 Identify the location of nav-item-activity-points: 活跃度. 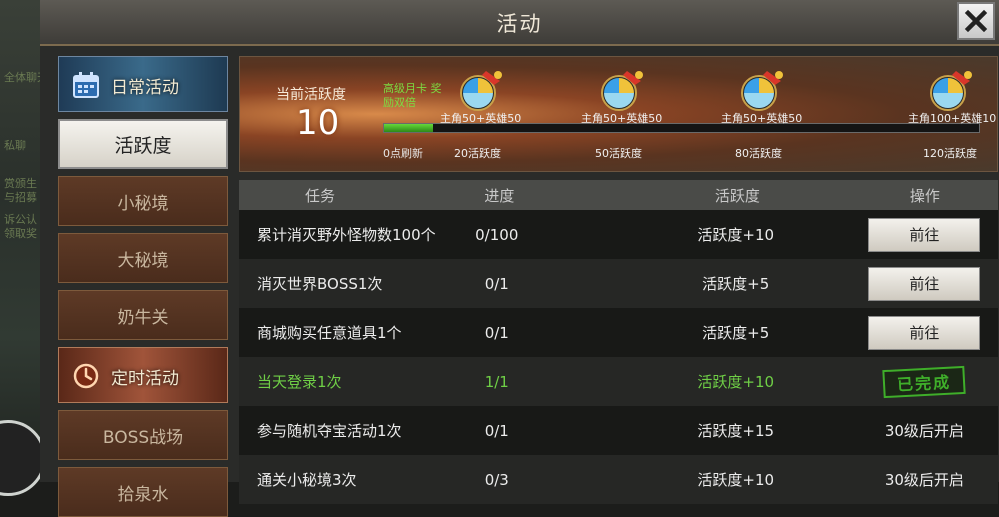
(143, 144).